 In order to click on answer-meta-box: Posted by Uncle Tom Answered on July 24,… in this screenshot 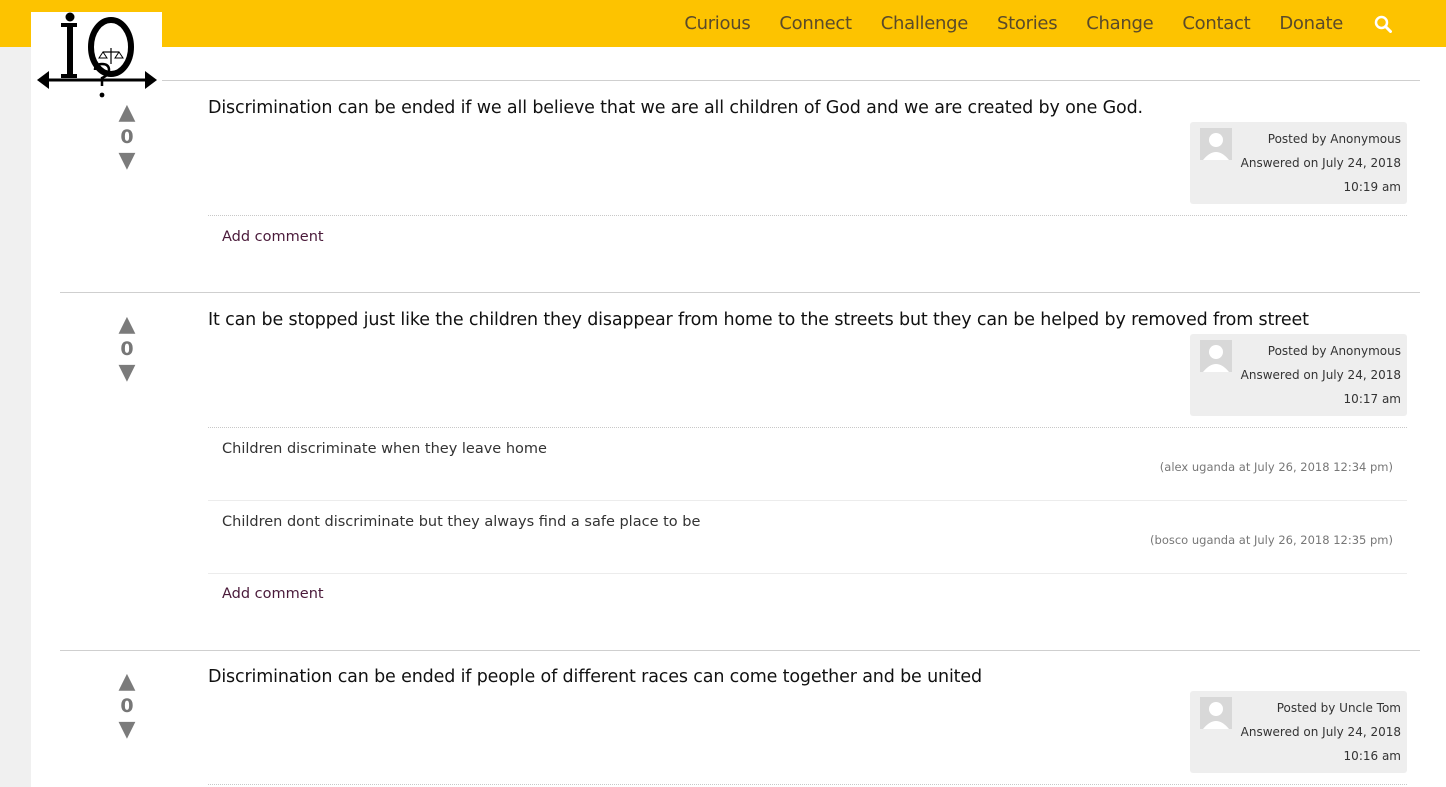, I will do `click(1298, 732)`.